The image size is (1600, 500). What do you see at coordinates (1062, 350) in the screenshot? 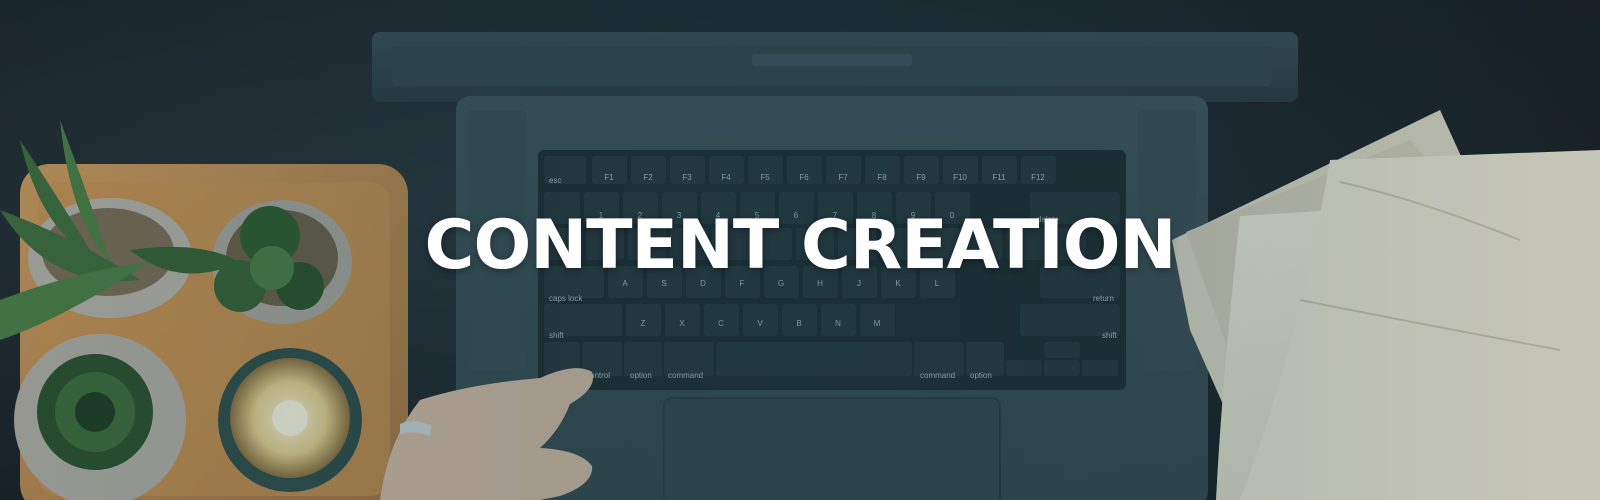
I see `key-cap-arrow-up` at bounding box center [1062, 350].